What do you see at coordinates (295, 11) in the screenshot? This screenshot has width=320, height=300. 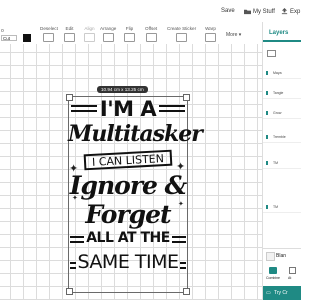 I see `export-label: Exp` at bounding box center [295, 11].